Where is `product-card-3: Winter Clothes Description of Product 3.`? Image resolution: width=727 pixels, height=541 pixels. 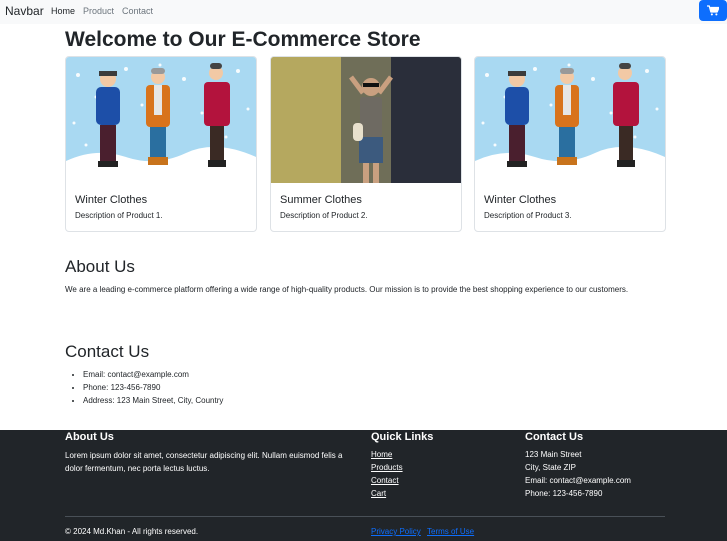 product-card-3: Winter Clothes Description of Product 3. is located at coordinates (570, 144).